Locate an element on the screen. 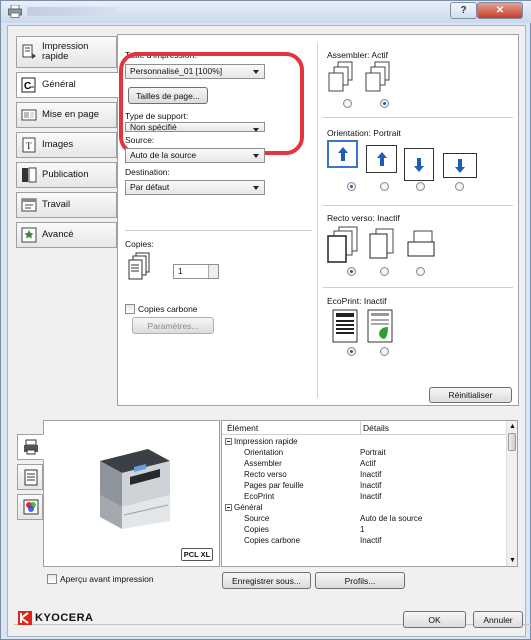 Image resolution: width=531 pixels, height=640 pixels. column-divider is located at coordinates (317, 220).